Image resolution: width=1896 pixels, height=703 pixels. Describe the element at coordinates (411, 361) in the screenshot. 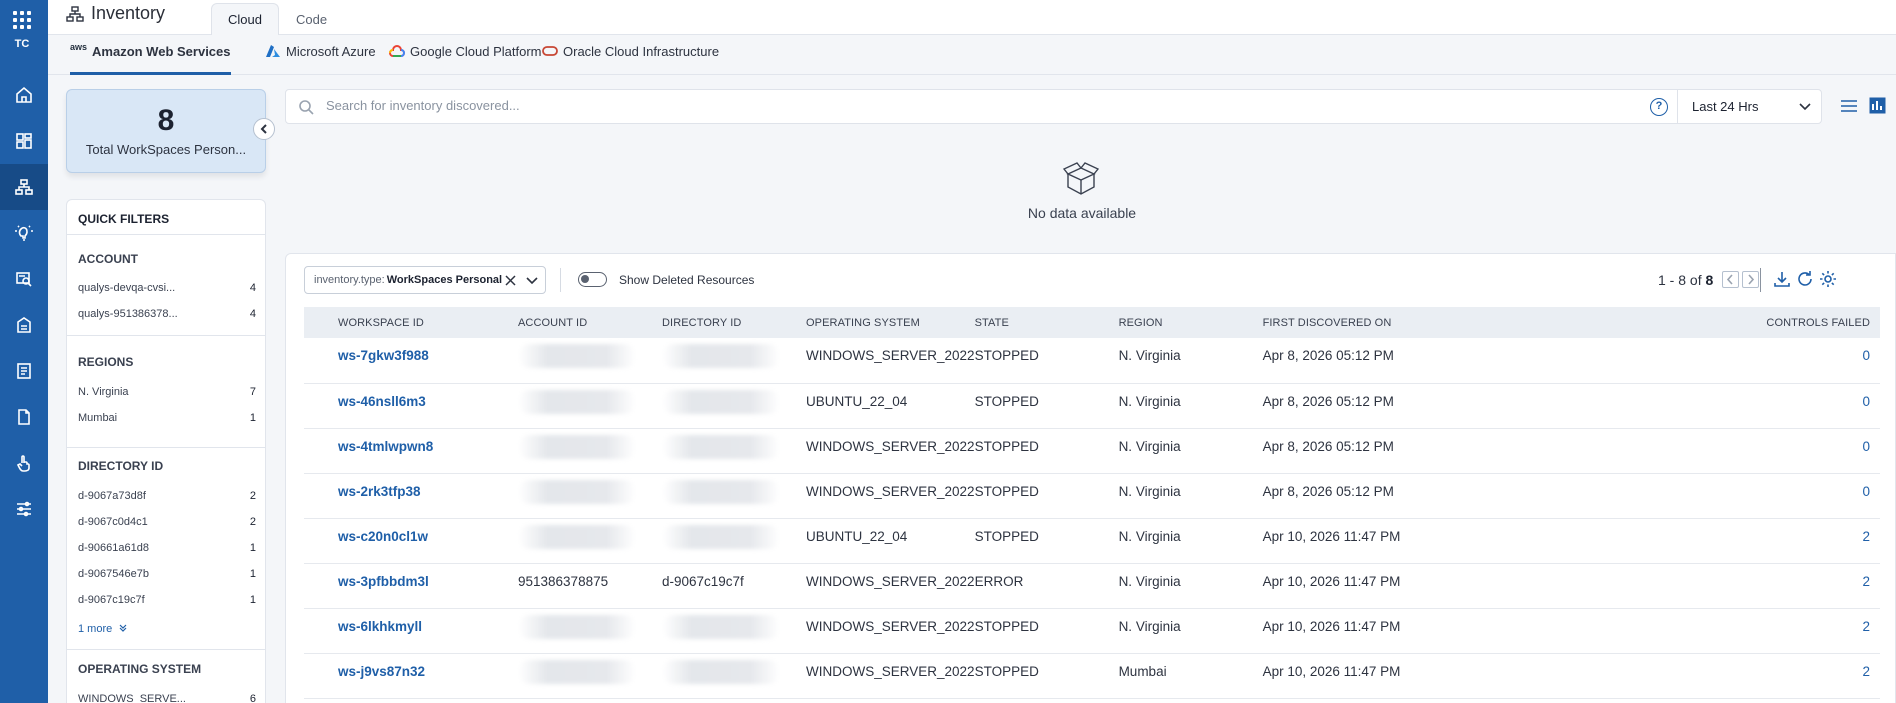

I see `workspace-id-link: ws-7gkw3f988` at that location.